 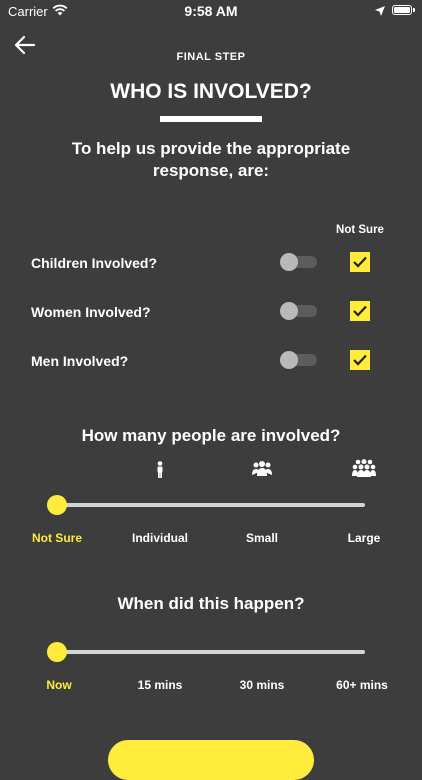 What do you see at coordinates (298, 360) in the screenshot?
I see `men-toggle` at bounding box center [298, 360].